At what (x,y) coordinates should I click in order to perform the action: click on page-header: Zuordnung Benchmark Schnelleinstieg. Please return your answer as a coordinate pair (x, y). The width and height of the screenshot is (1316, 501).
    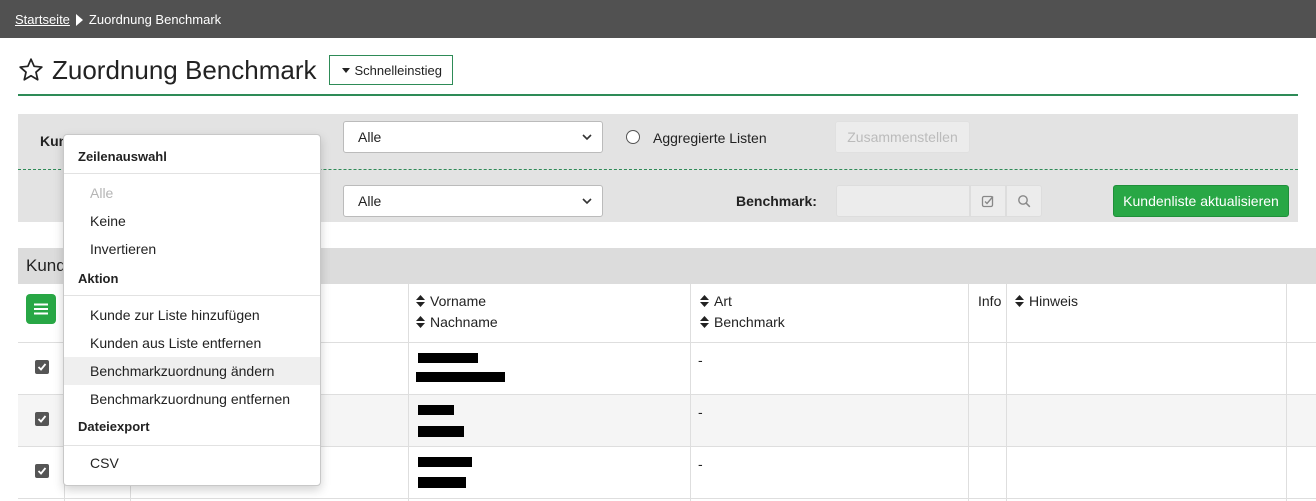
    Looking at the image, I should click on (235, 70).